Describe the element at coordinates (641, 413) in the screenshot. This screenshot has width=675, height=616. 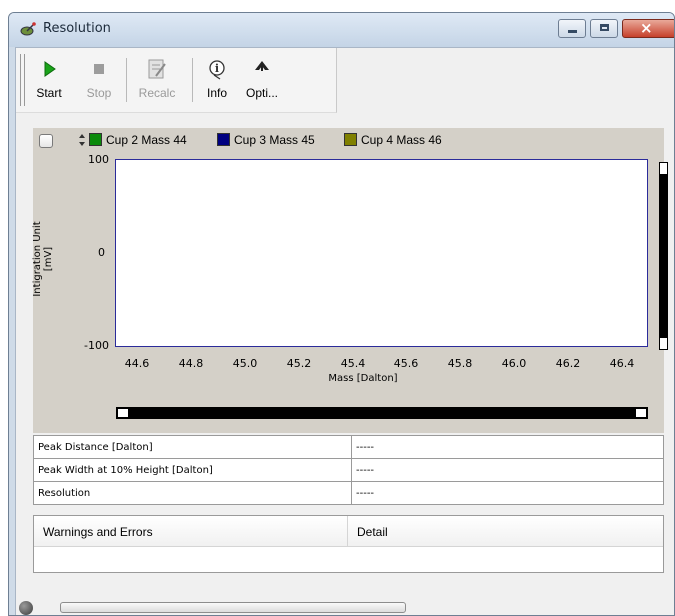
I see `x-zoom-handle-right` at that location.